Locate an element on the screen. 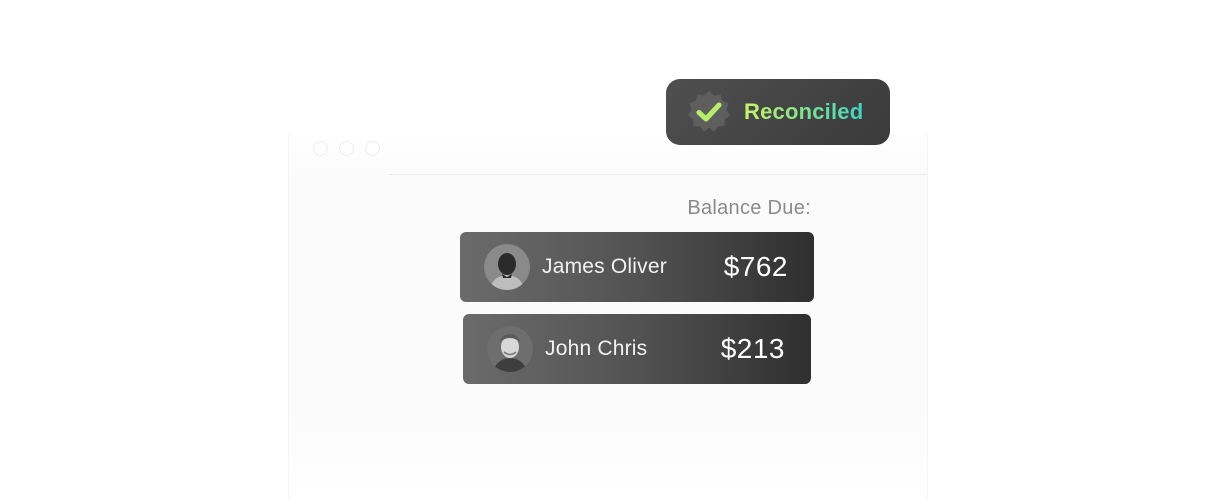 The width and height of the screenshot is (1216, 500). window-minimize-dot is located at coordinates (346, 148).